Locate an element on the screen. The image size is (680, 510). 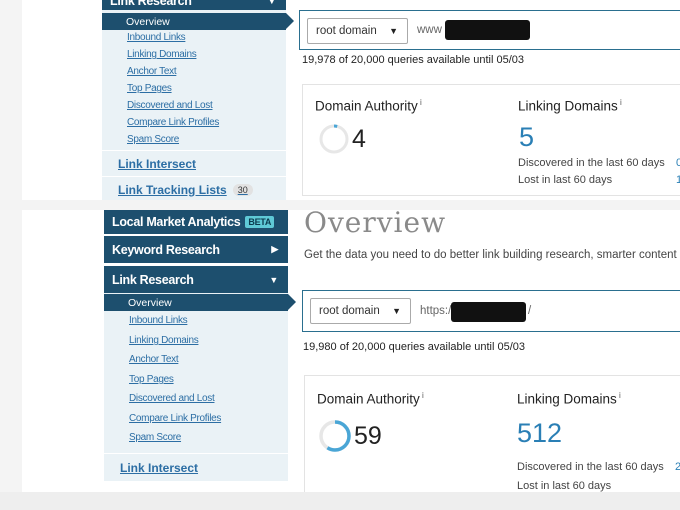
query-bar: root domain ▼ www is located at coordinates (489, 30).